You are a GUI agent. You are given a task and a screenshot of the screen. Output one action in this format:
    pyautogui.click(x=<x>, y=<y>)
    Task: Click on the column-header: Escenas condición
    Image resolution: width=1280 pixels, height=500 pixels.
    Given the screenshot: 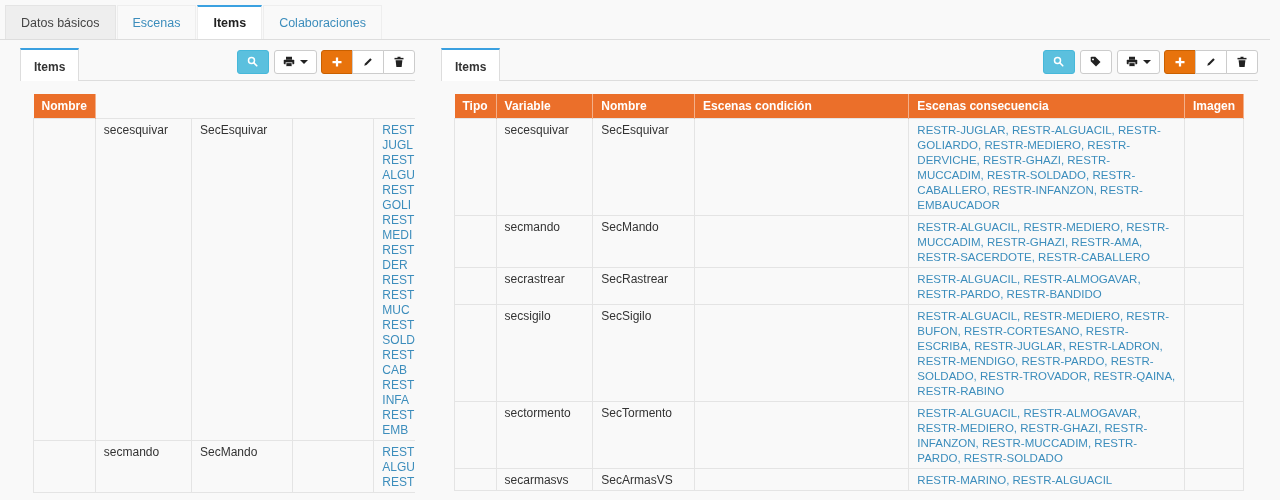 What is the action you would take?
    pyautogui.click(x=801, y=106)
    